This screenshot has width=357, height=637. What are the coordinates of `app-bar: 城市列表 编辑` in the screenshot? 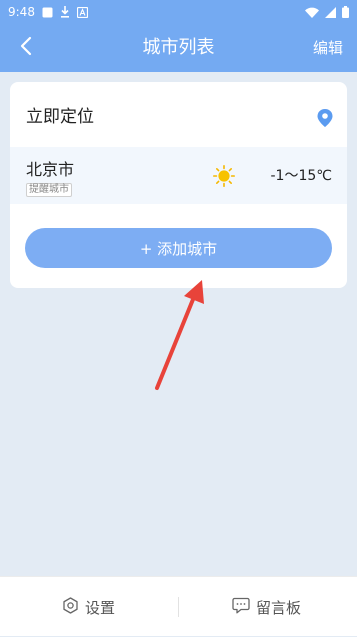 It's located at (178, 48).